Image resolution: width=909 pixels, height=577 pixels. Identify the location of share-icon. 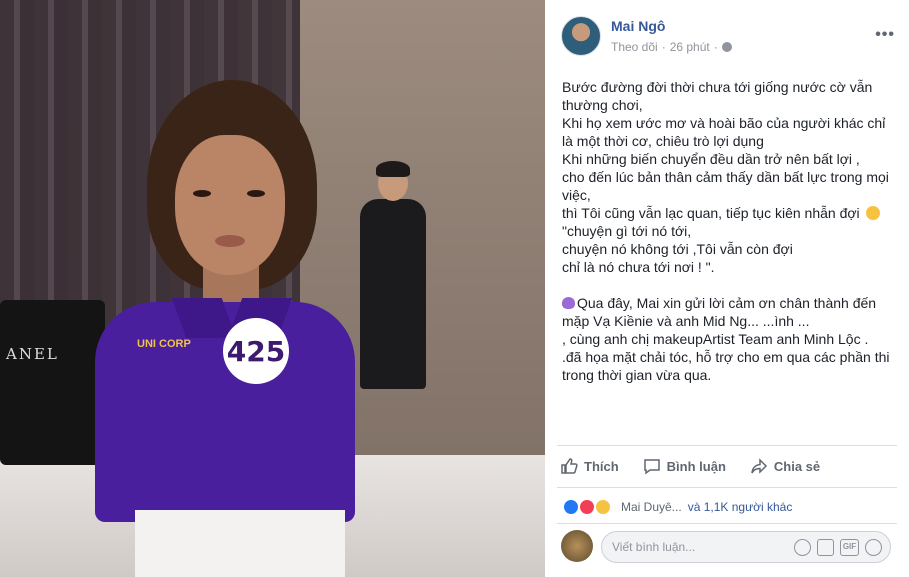
(759, 466).